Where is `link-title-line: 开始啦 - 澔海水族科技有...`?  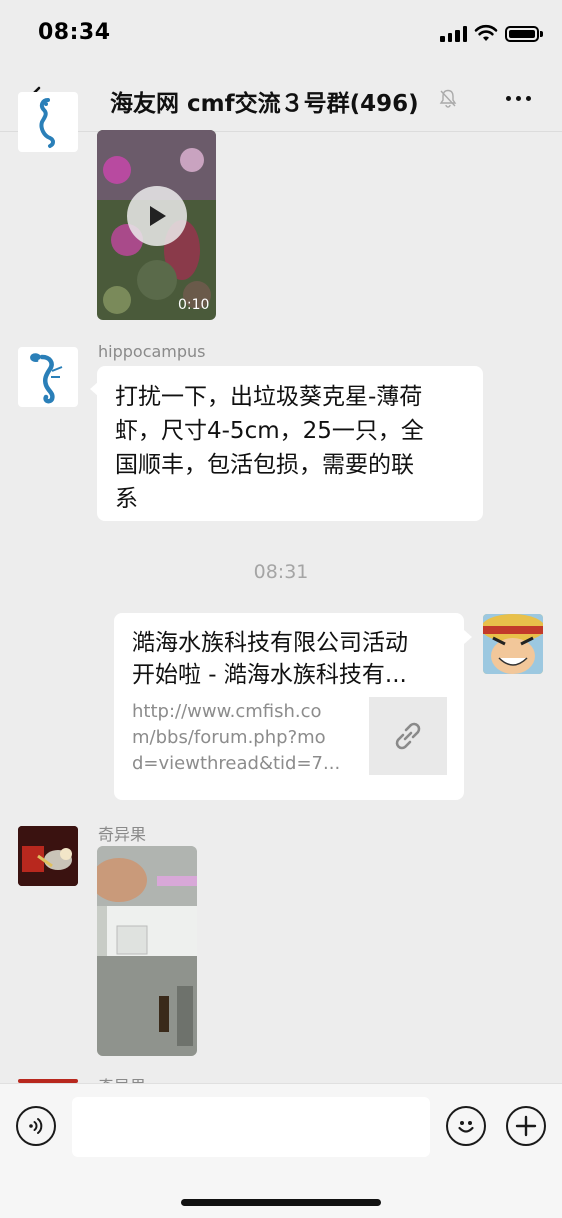 link-title-line: 开始啦 - 澔海水族科技有... is located at coordinates (269, 675).